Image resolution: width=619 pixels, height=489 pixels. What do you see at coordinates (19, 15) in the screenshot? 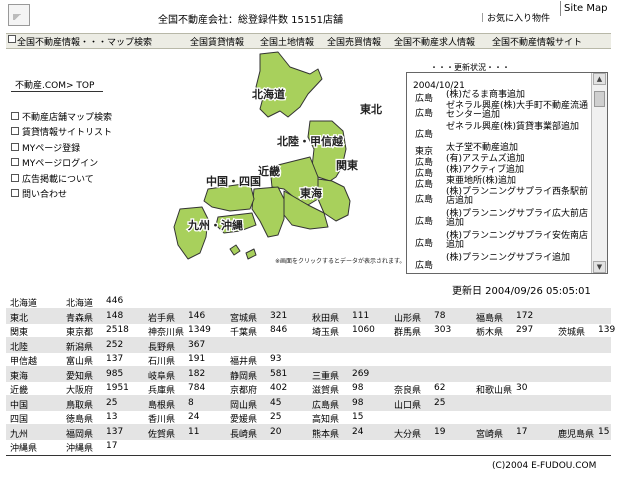
I see `logo-image-icon` at bounding box center [19, 15].